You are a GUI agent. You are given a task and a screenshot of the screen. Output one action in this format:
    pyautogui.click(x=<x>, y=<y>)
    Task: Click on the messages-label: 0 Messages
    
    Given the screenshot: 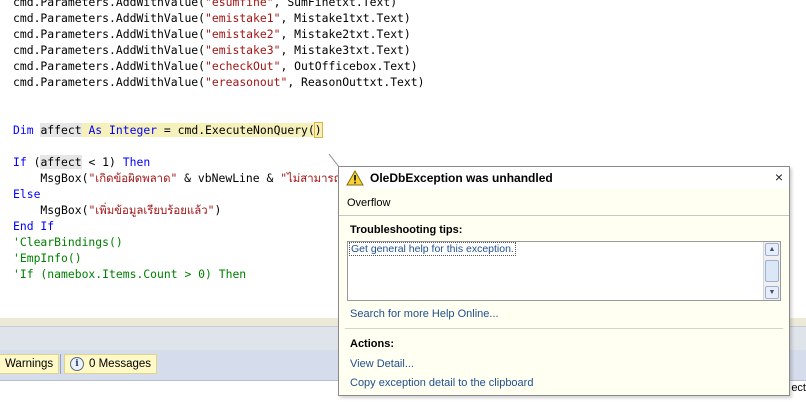 What is the action you would take?
    pyautogui.click(x=120, y=364)
    